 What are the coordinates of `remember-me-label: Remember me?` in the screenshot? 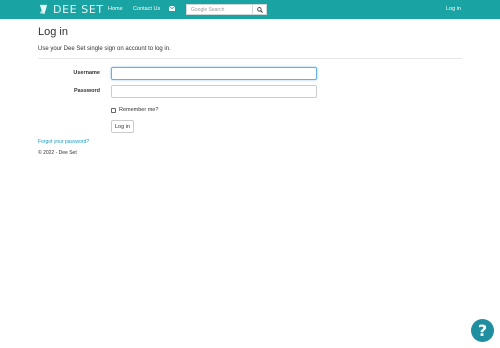 It's located at (138, 110).